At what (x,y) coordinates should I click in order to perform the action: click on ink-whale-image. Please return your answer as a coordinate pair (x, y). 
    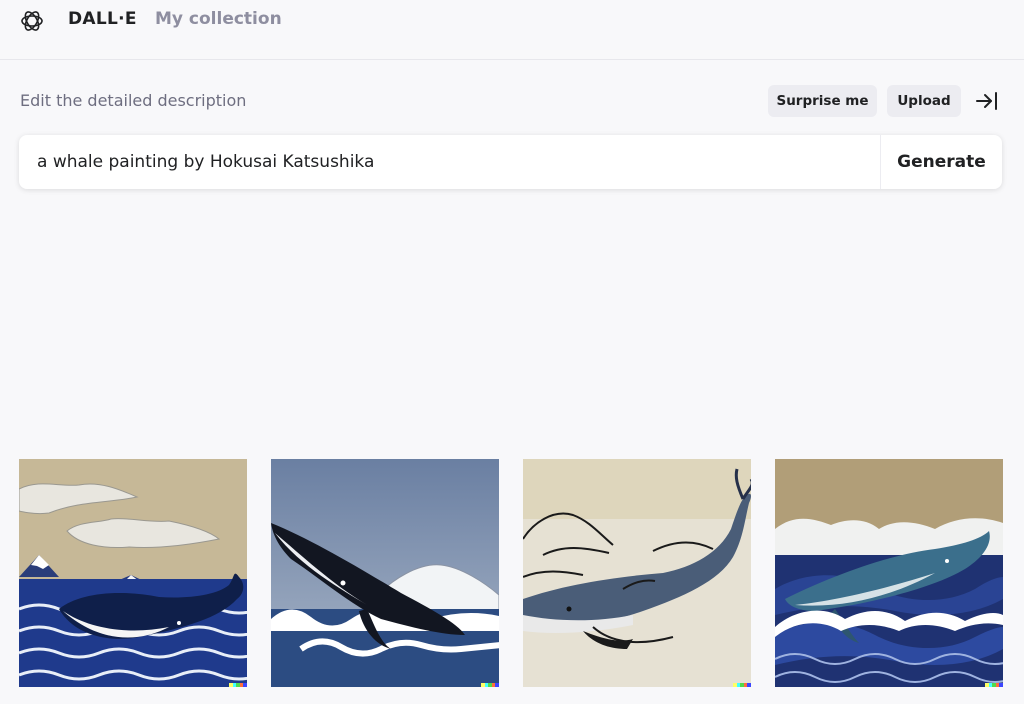
    Looking at the image, I should click on (637, 573).